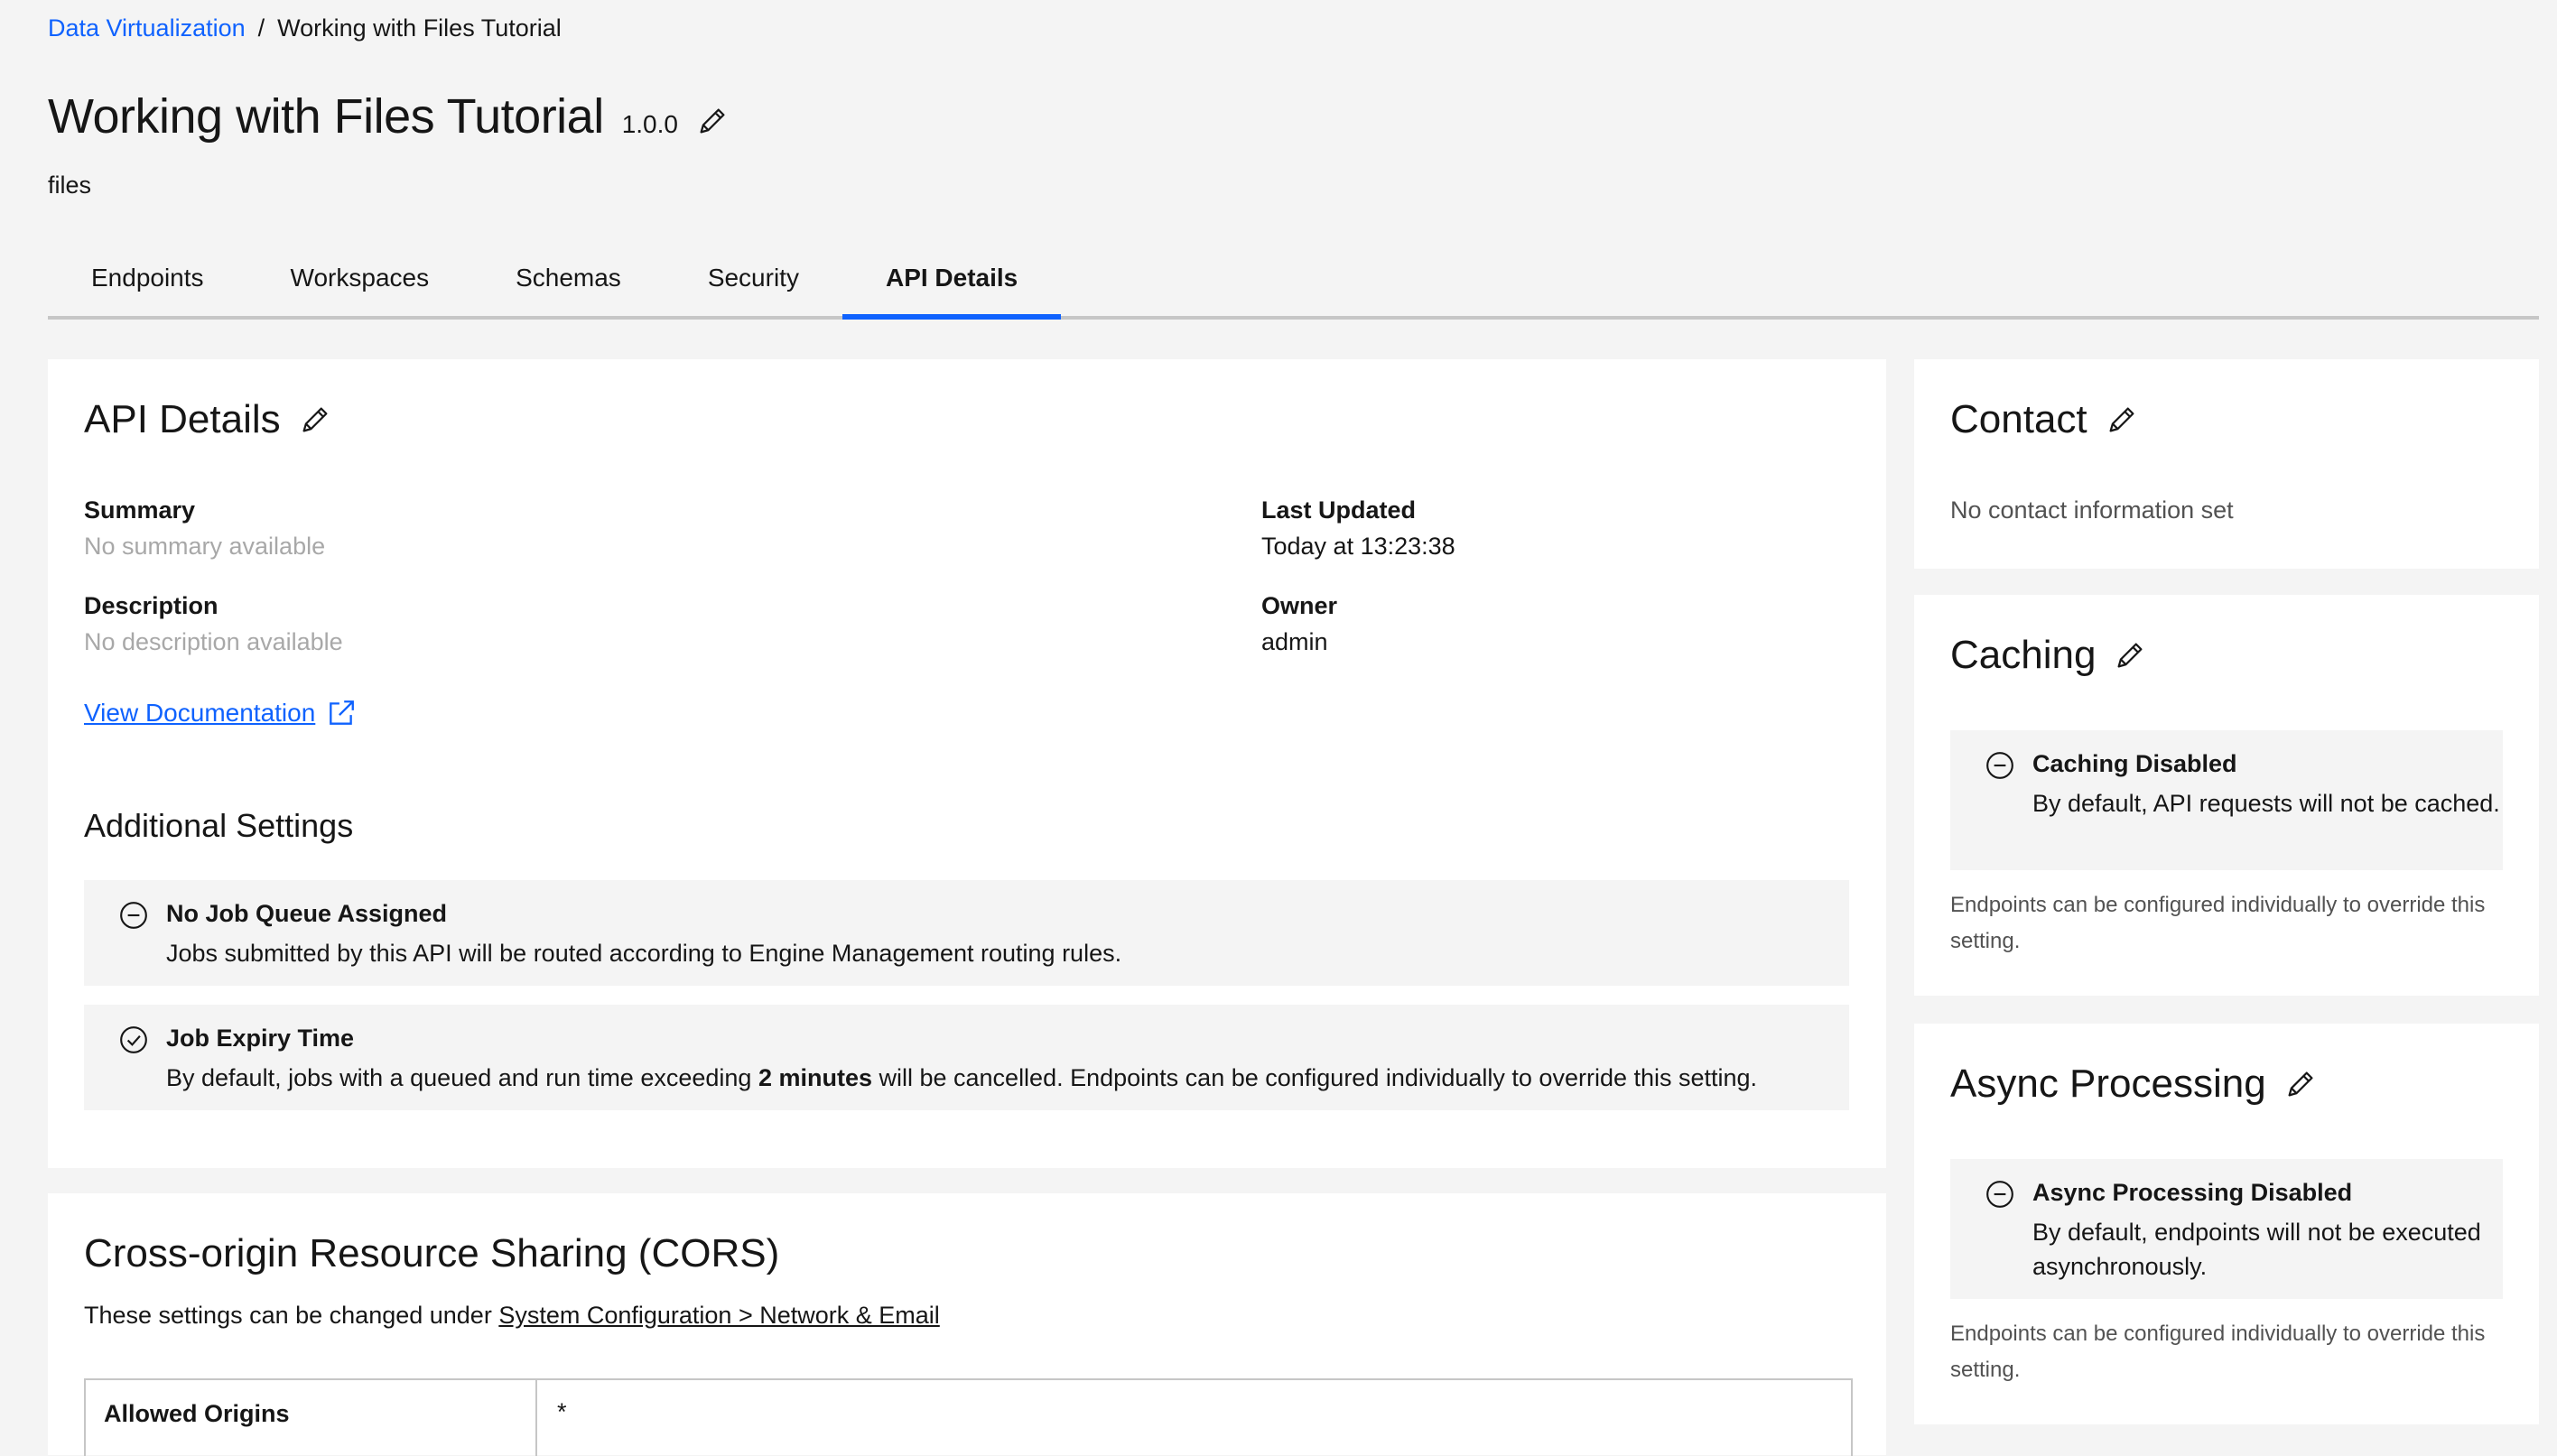  Describe the element at coordinates (183, 419) in the screenshot. I see `api-details-title: API Details` at that location.